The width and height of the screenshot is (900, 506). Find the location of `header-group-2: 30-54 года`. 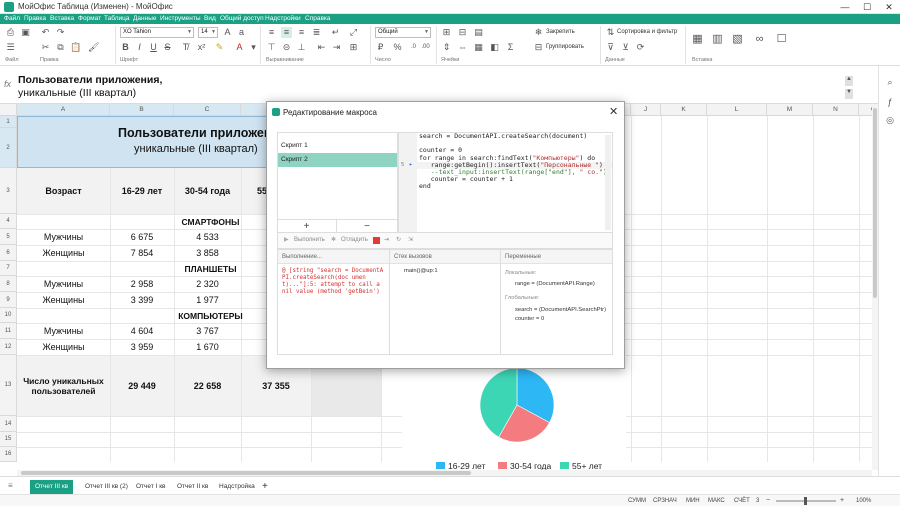

header-group-2: 30-54 года is located at coordinates (207, 191).